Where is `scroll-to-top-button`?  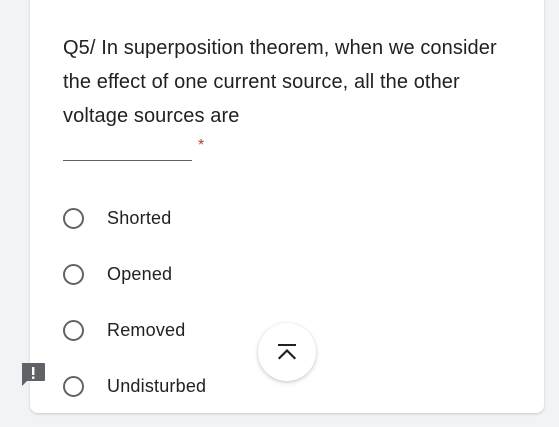
scroll-to-top-button is located at coordinates (287, 352).